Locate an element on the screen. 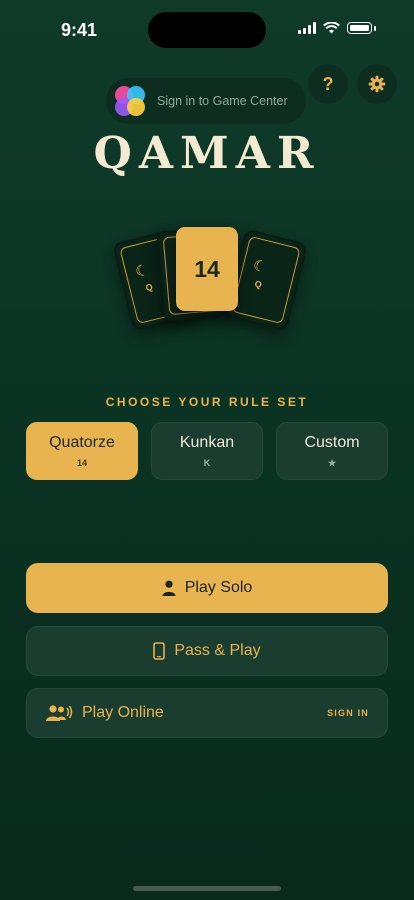  rule-set-heading: CHOOSE YOUR RULE SET is located at coordinates (207, 402).